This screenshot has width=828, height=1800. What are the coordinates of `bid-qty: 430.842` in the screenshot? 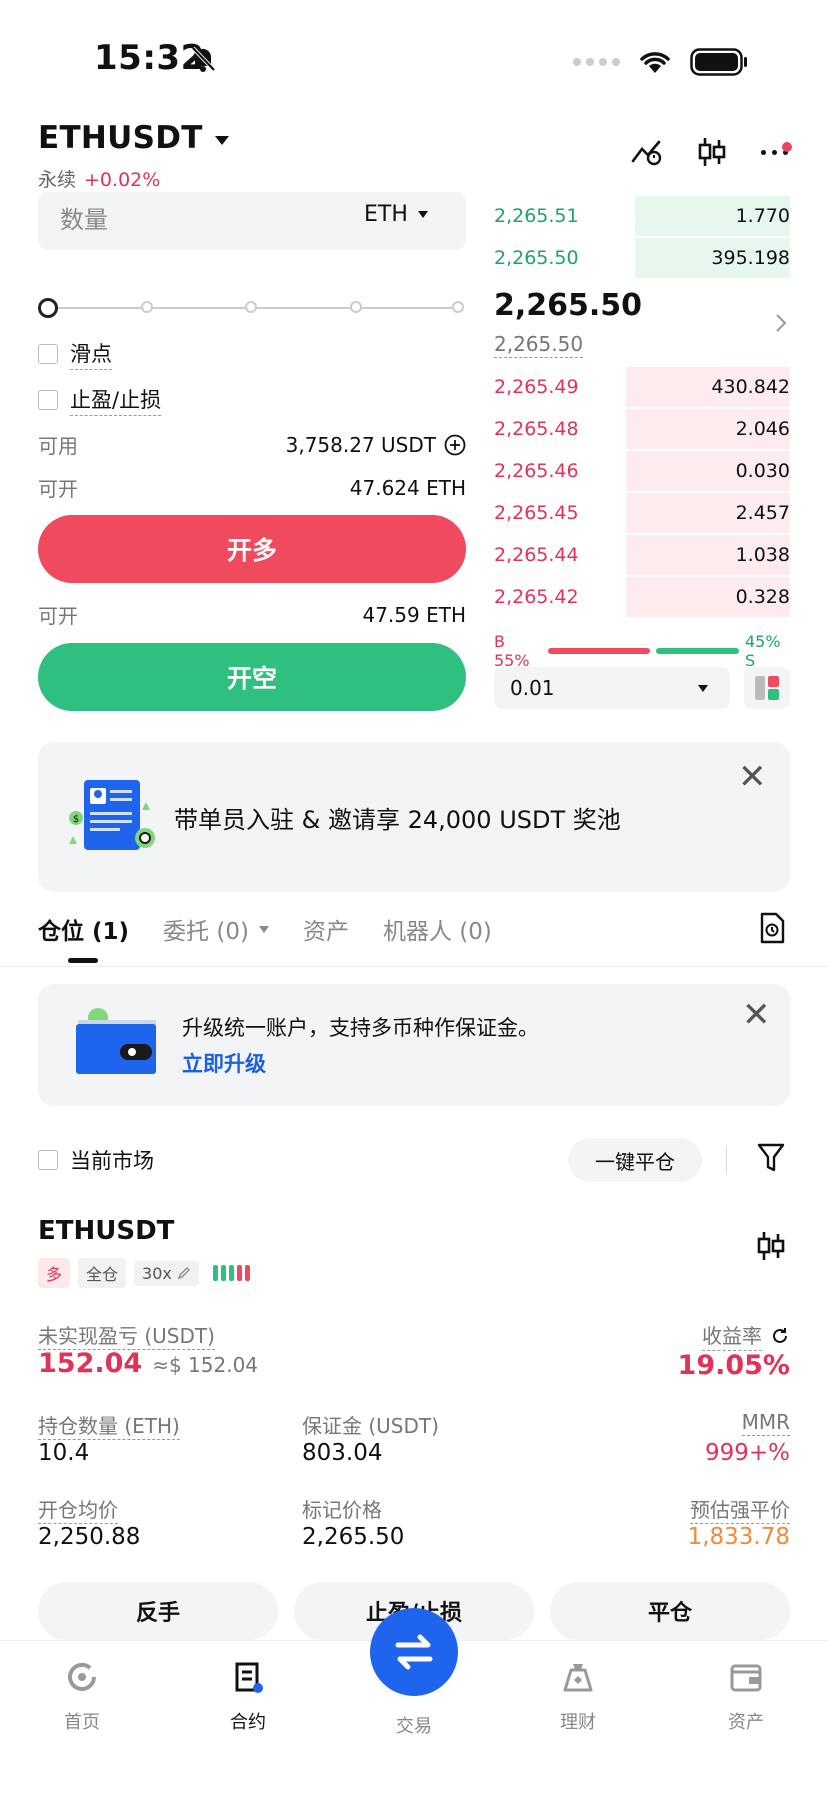 It's located at (750, 387).